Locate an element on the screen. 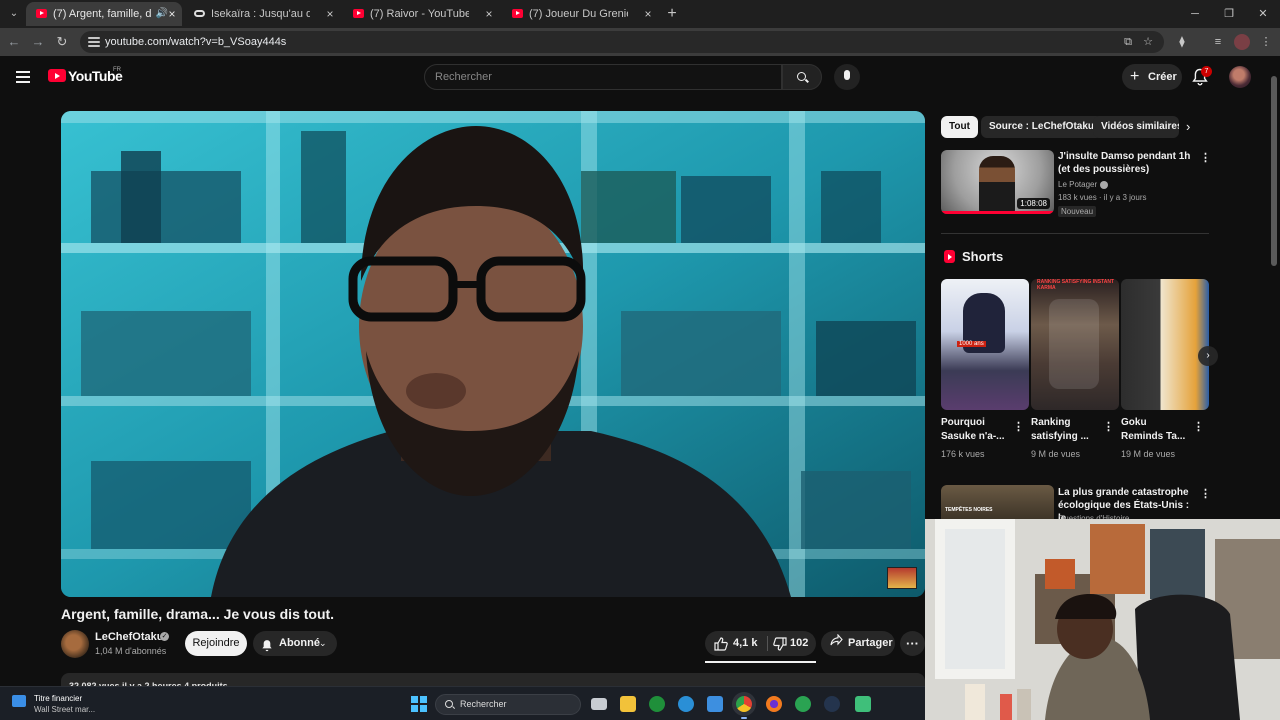 The width and height of the screenshot is (1280, 720). webcam-frame is located at coordinates (1102, 619).